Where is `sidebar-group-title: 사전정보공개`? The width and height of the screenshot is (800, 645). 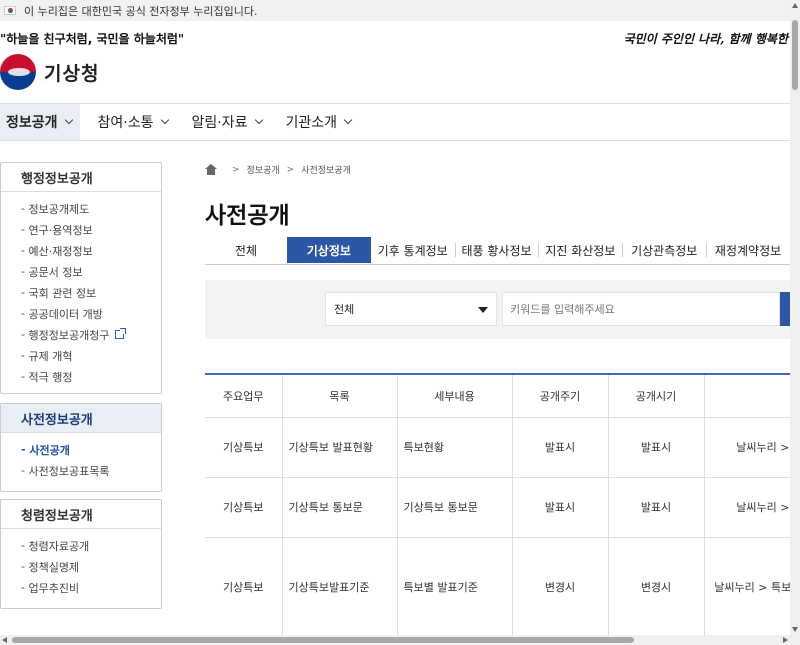
sidebar-group-title: 사전정보공개 is located at coordinates (81, 418).